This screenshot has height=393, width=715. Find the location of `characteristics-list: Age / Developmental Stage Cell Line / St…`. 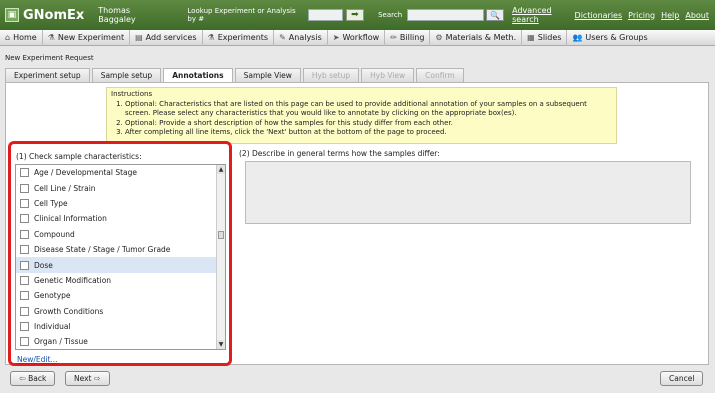

characteristics-list: Age / Developmental Stage Cell Line / St… is located at coordinates (120, 257).